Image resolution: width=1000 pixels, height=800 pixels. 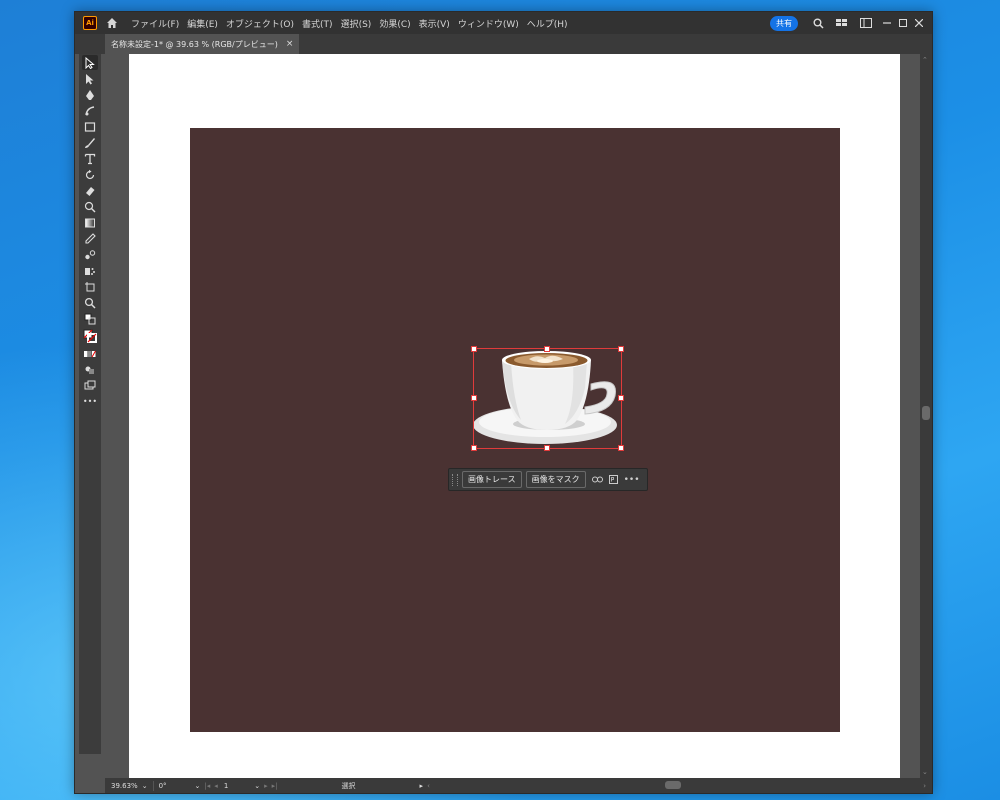 What do you see at coordinates (919, 23) in the screenshot?
I see `close-window-icon` at bounding box center [919, 23].